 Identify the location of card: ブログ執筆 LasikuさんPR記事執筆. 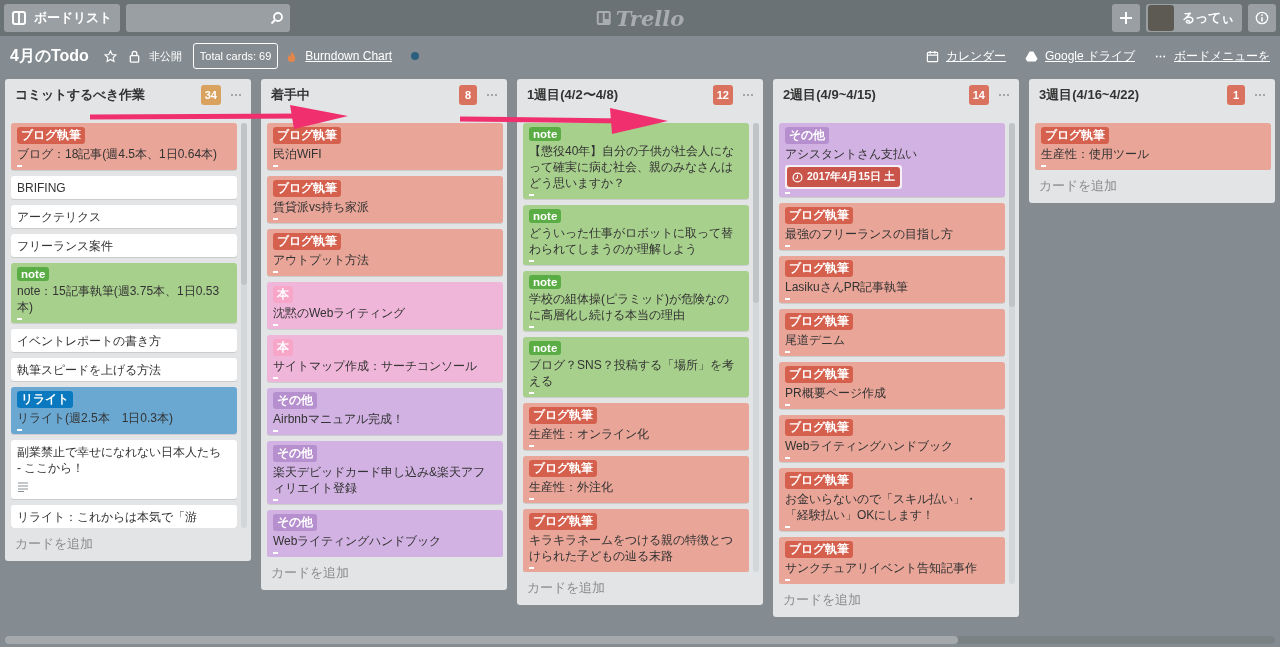
(892, 279).